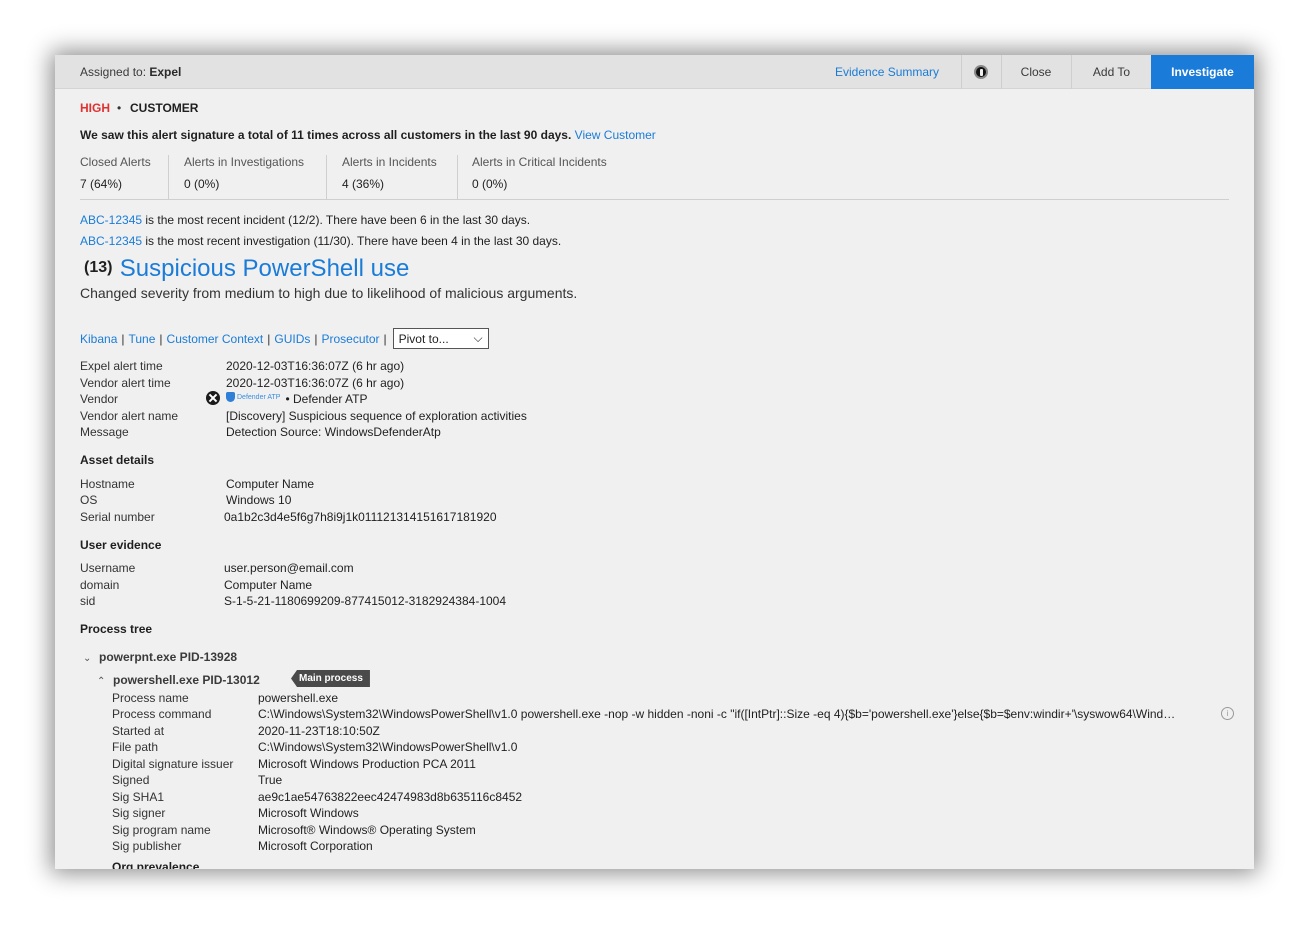 The image size is (1308, 929). I want to click on stat-alerts-in-critical-incidents: Alerts in Critical Incidents 0 (0%), so click(539, 177).